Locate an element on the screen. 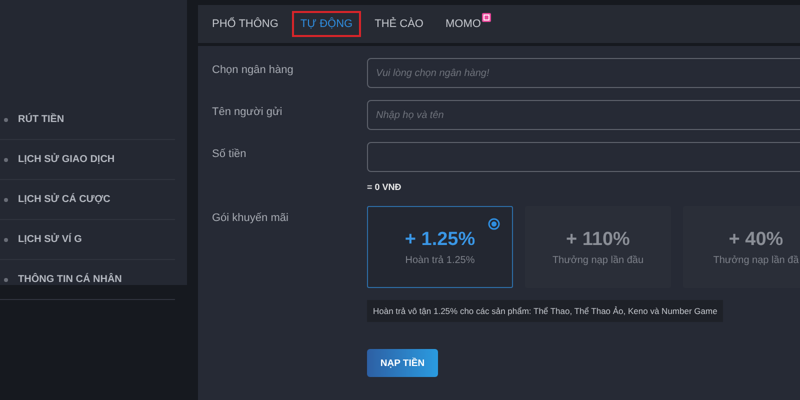 The width and height of the screenshot is (800, 400). field-label: Tên người gửi is located at coordinates (248, 111).